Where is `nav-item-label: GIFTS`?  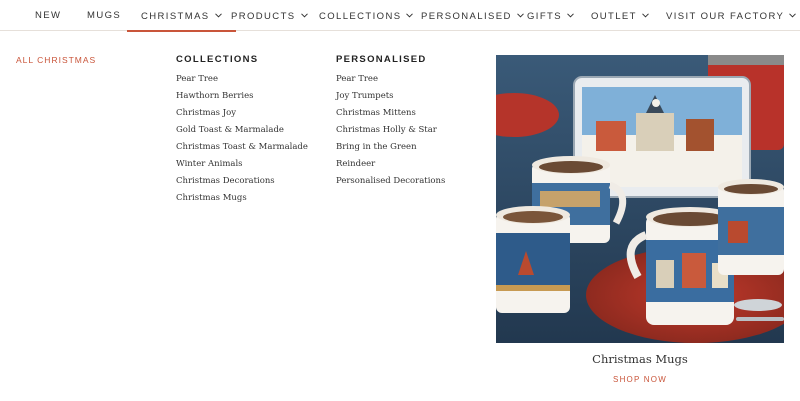 nav-item-label: GIFTS is located at coordinates (544, 16).